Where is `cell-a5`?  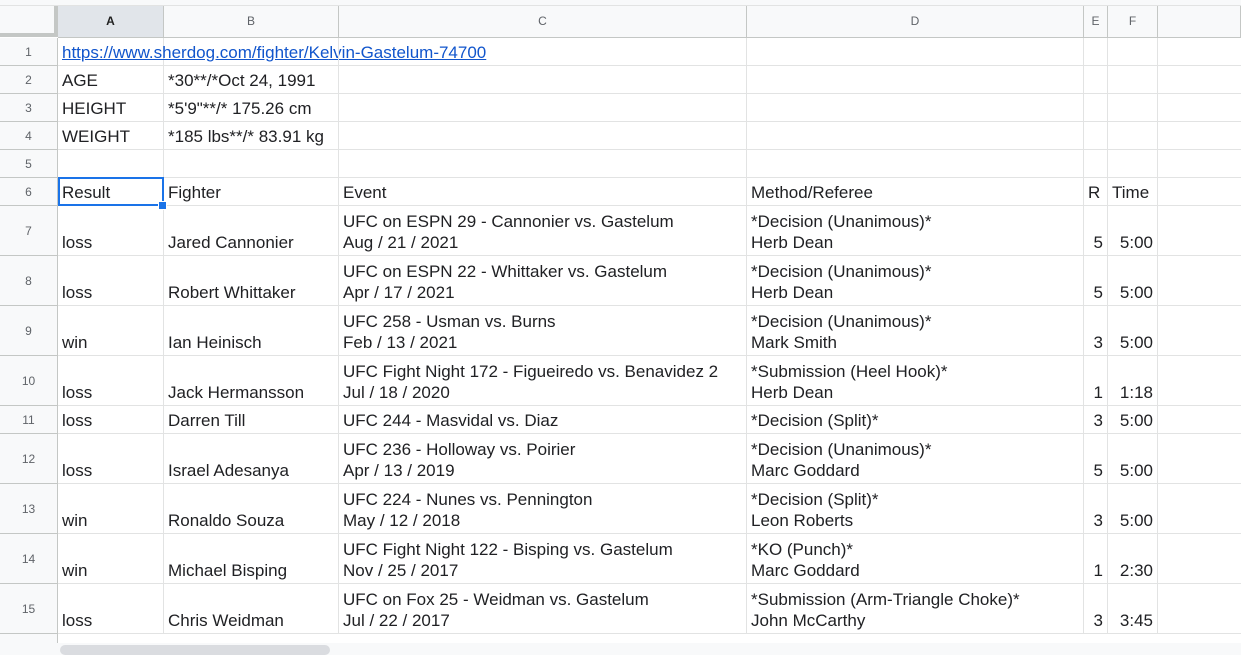 cell-a5 is located at coordinates (111, 164).